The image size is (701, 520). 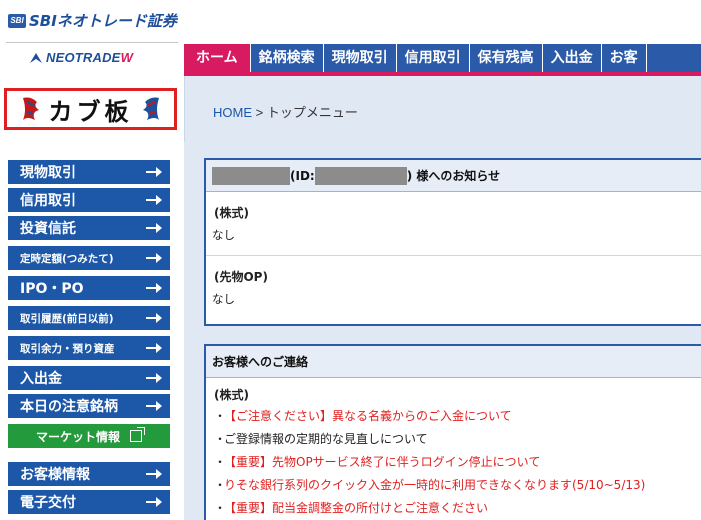 I want to click on sidebar-item-margin-trading: 信用取引, so click(x=89, y=200).